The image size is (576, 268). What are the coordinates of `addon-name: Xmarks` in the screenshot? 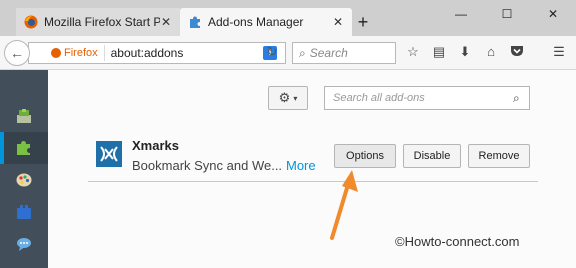 It's located at (155, 145).